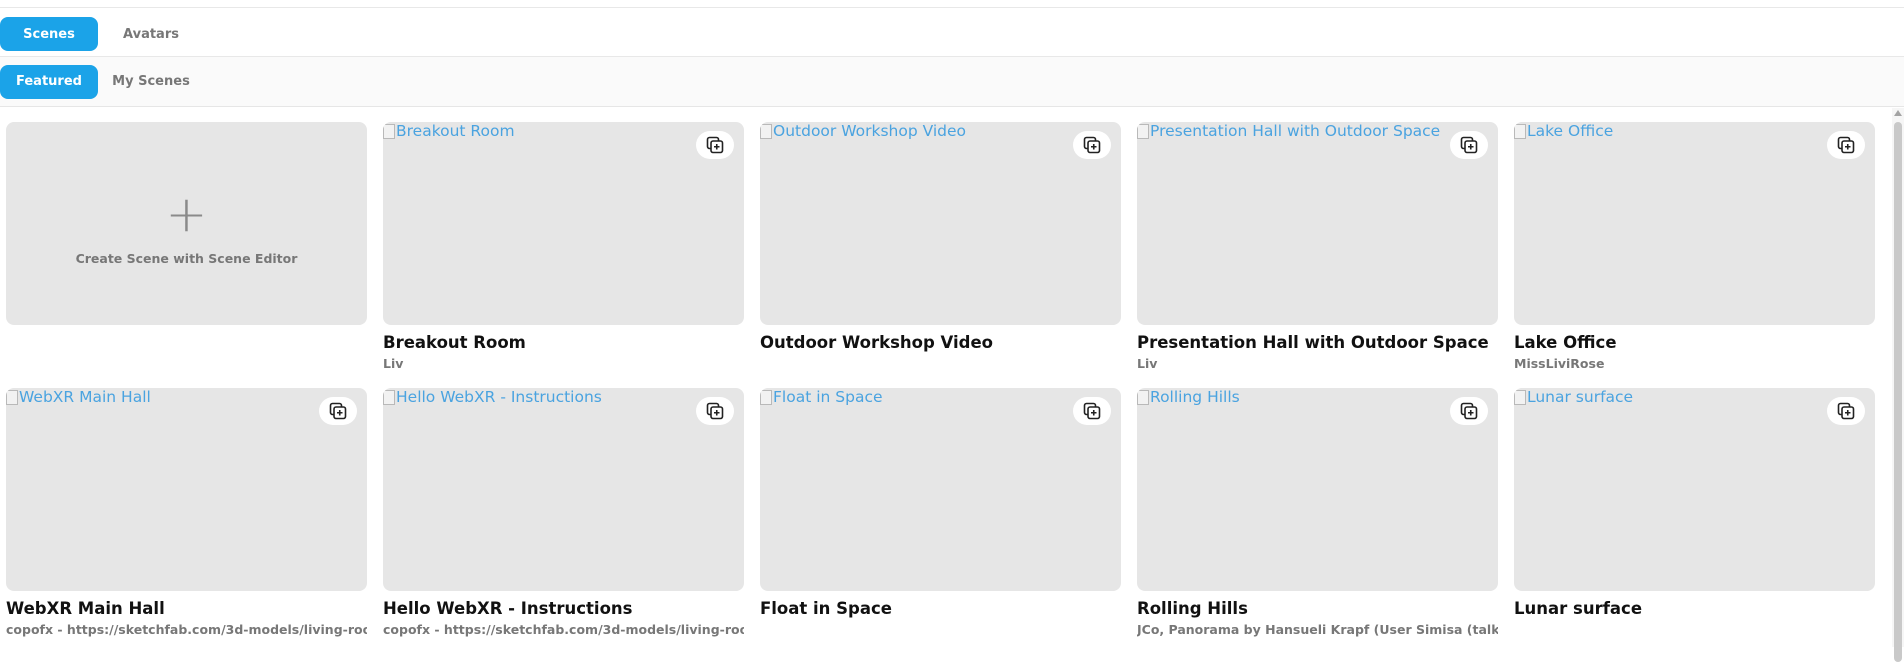 Image resolution: width=1904 pixels, height=662 pixels. Describe the element at coordinates (454, 342) in the screenshot. I see `scene-title: Breakout Room` at that location.